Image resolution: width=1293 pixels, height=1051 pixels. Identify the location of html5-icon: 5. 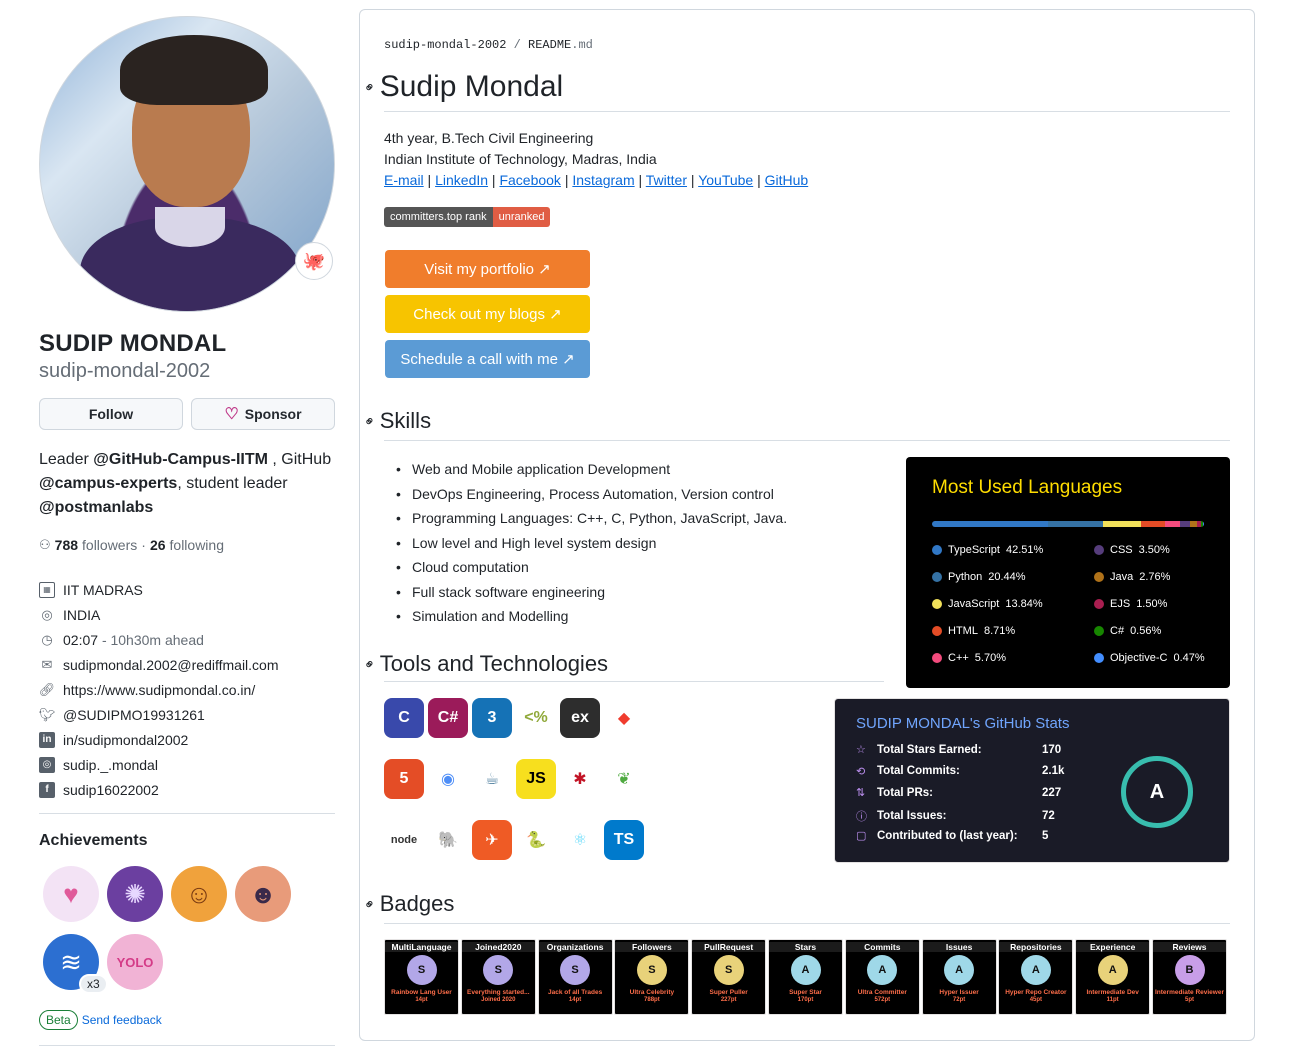
(404, 779).